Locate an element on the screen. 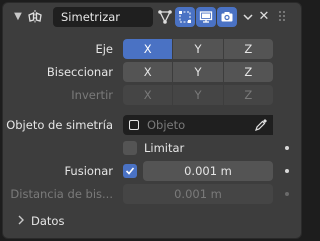 This screenshot has width=320, height=241. chevron-right-icon is located at coordinates (24, 223).